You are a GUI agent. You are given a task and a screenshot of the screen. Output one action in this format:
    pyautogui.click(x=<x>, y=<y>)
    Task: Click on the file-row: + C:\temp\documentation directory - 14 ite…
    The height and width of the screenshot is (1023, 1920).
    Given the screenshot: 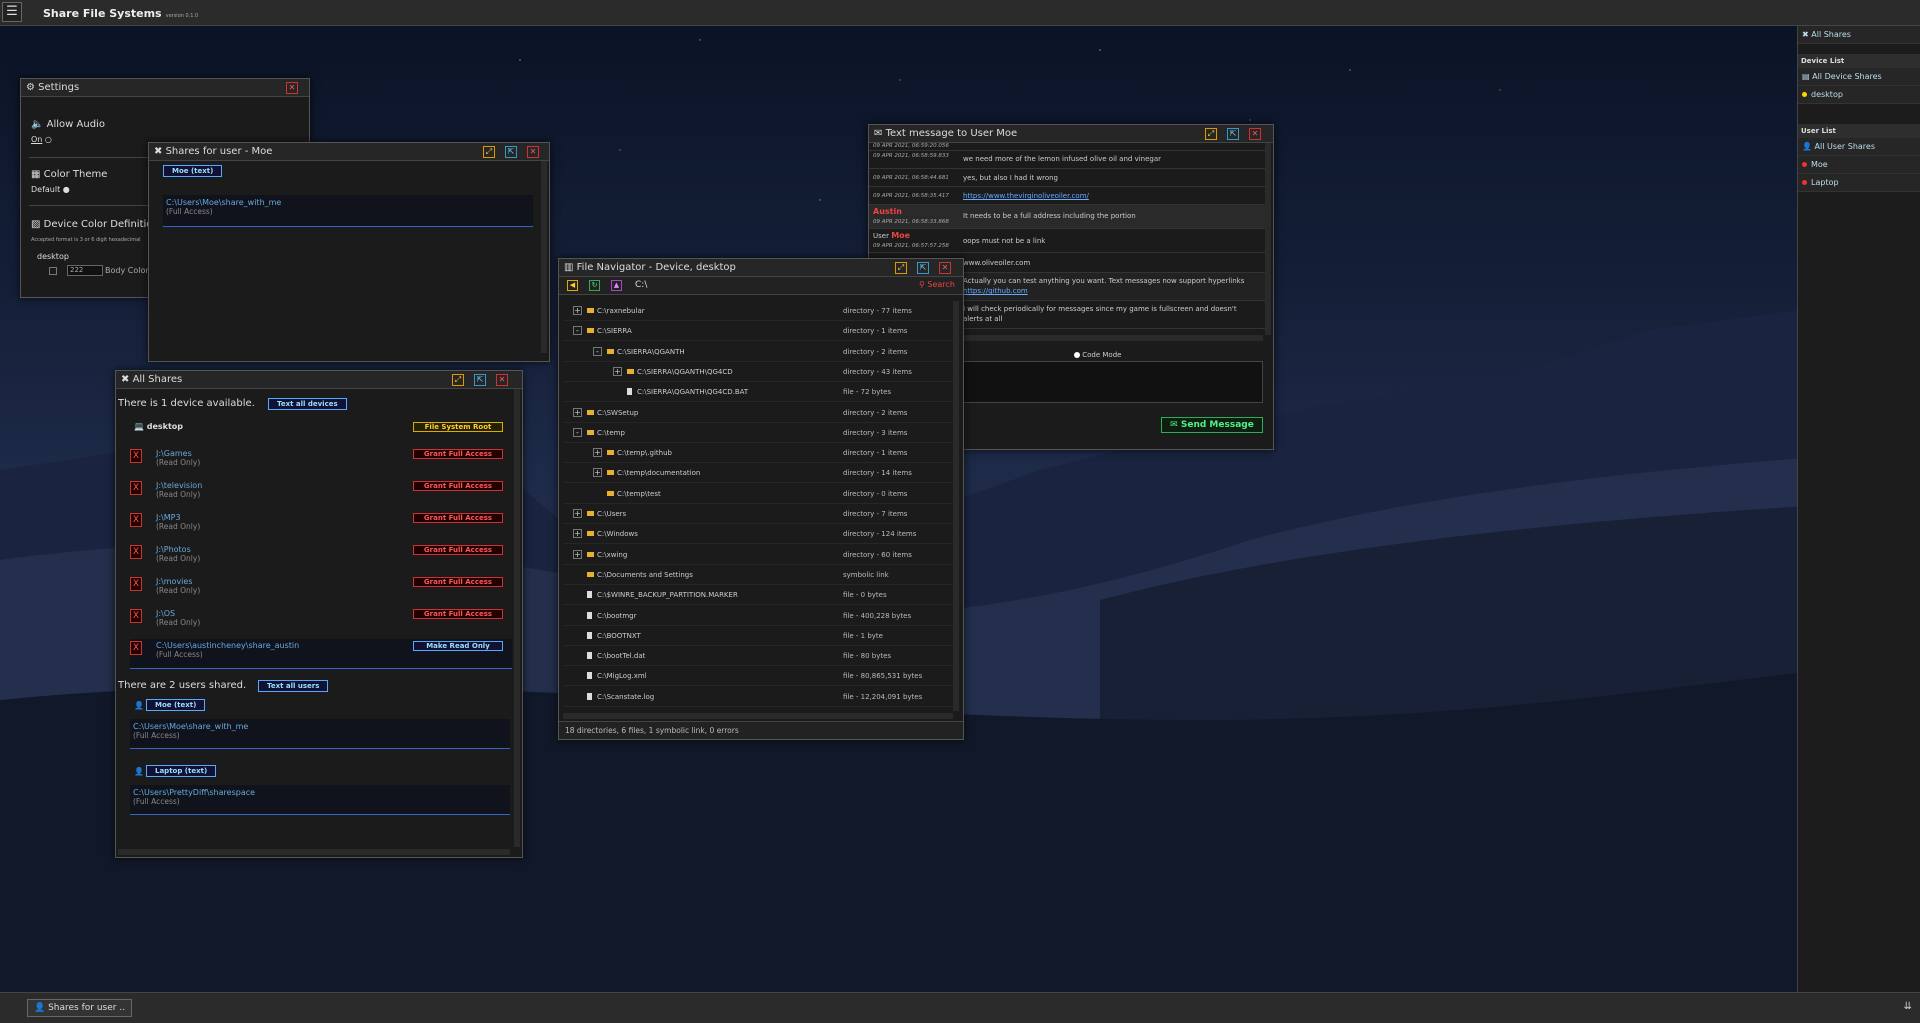 What is the action you would take?
    pyautogui.click(x=760, y=473)
    